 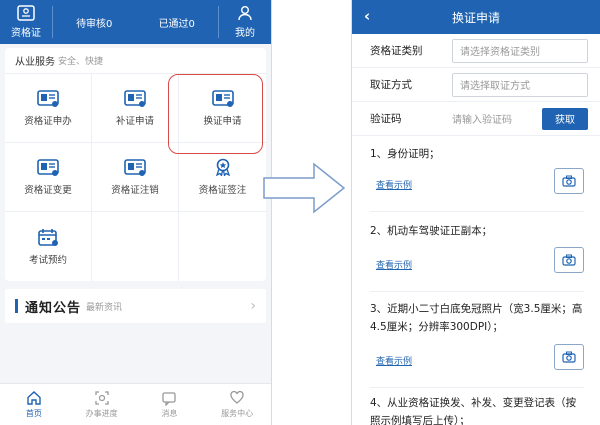 I want to click on nav-messages: 消息, so click(x=170, y=404).